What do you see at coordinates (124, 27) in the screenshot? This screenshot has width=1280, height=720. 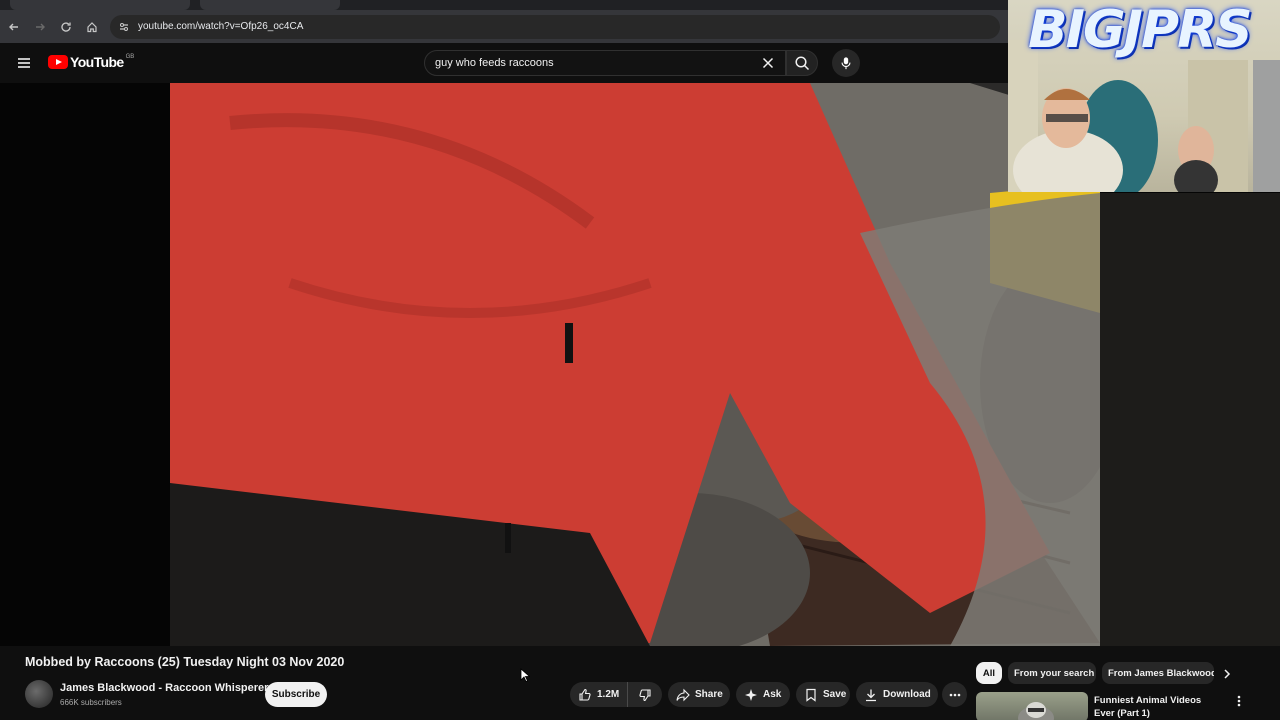 I see `site-info-icon` at bounding box center [124, 27].